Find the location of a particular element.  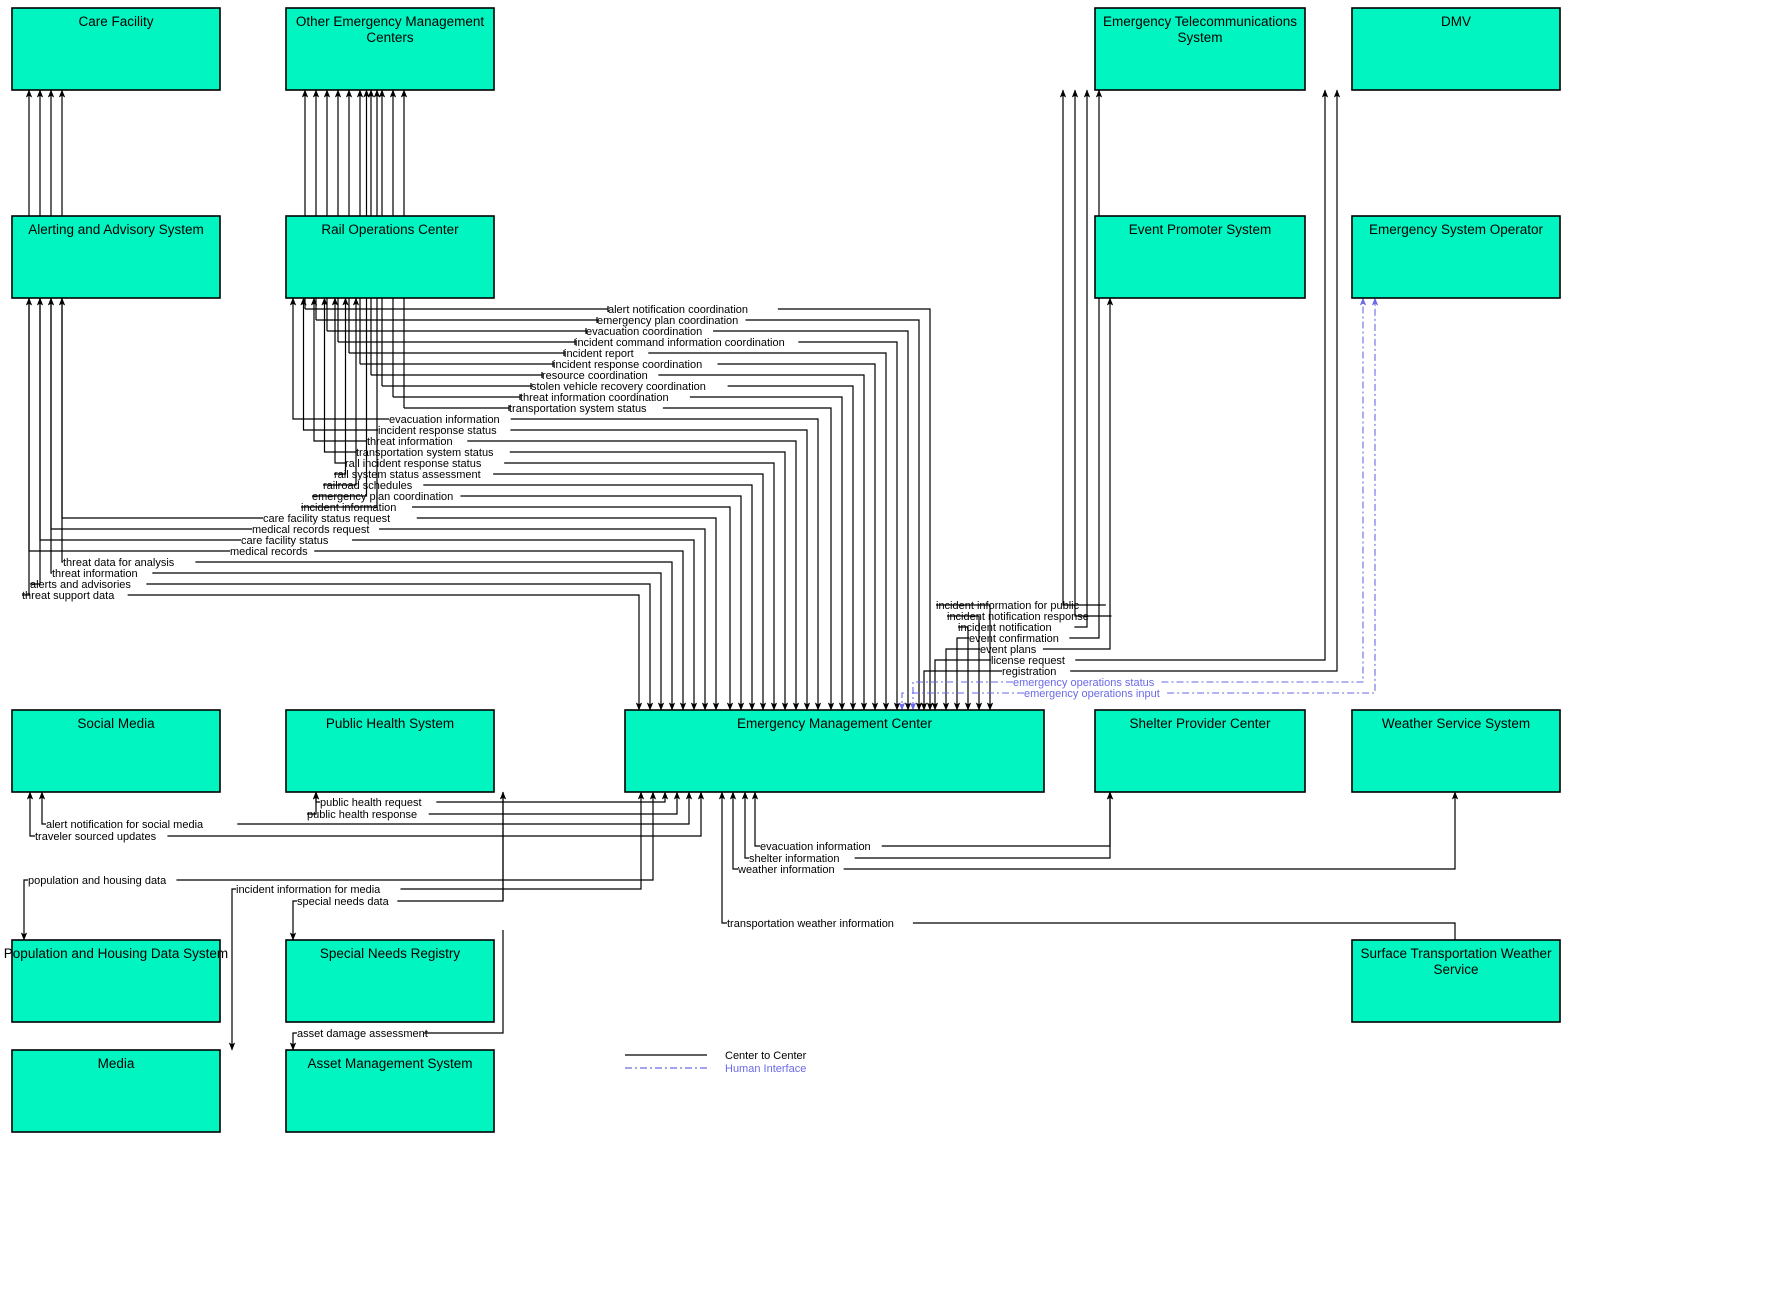

node-title: Rail Operations Center is located at coordinates (390, 229).